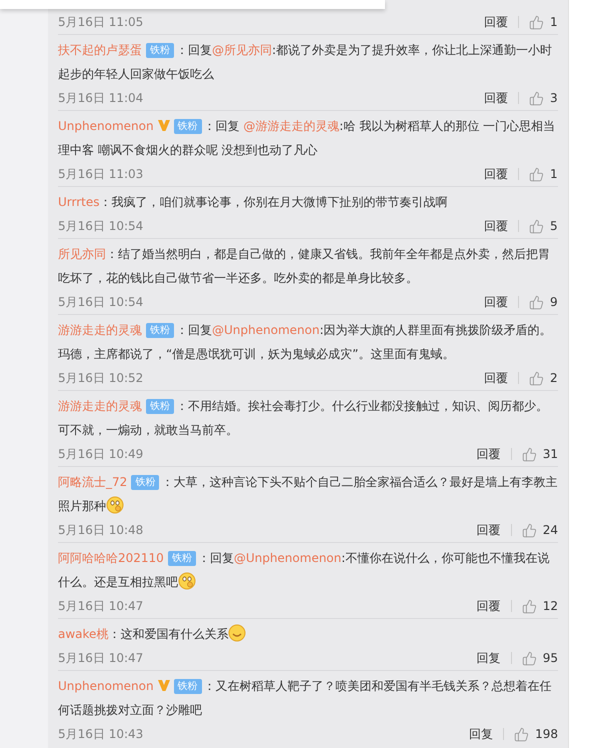 This screenshot has height=748, width=598. I want to click on comment-date: 5月16日 10:49, so click(101, 454).